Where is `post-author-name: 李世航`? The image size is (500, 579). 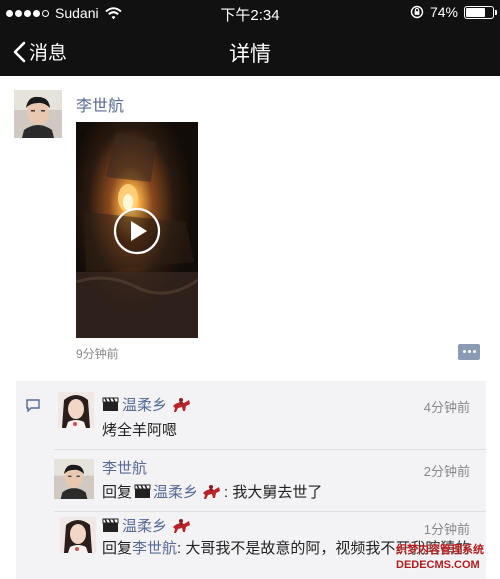 post-author-name: 李世航 is located at coordinates (100, 104).